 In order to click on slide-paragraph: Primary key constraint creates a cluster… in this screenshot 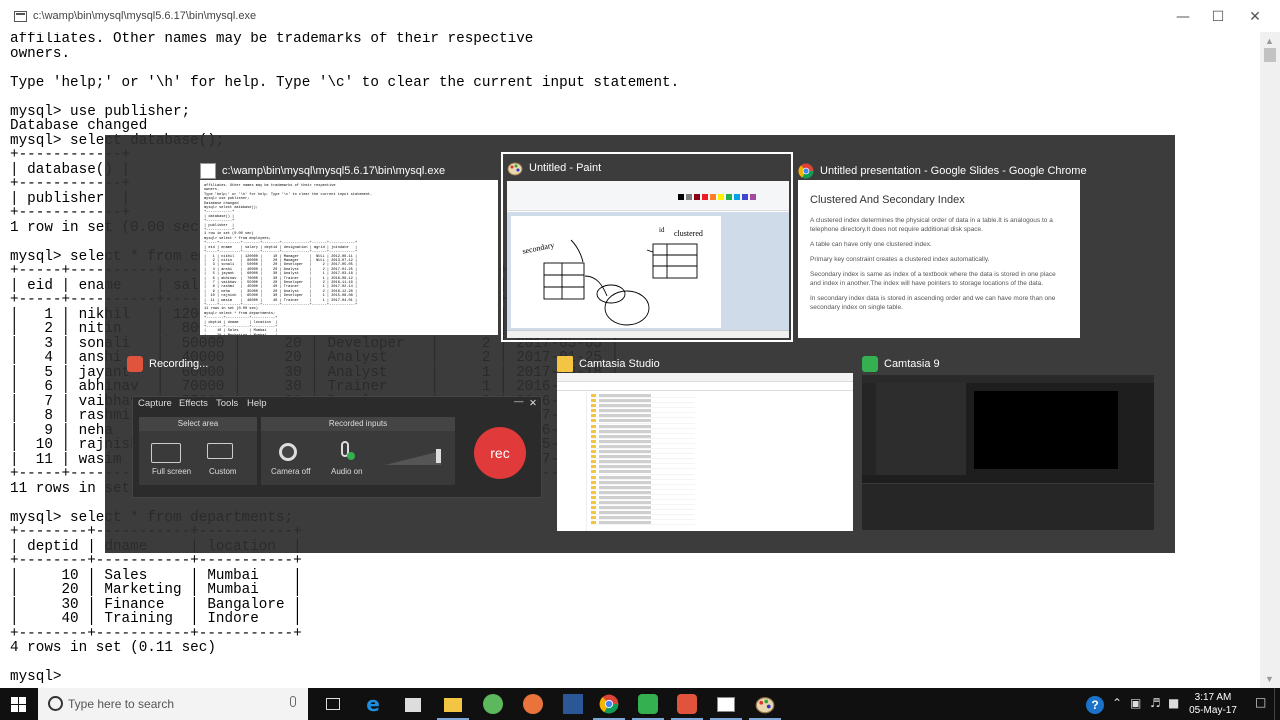, I will do `click(900, 259)`.